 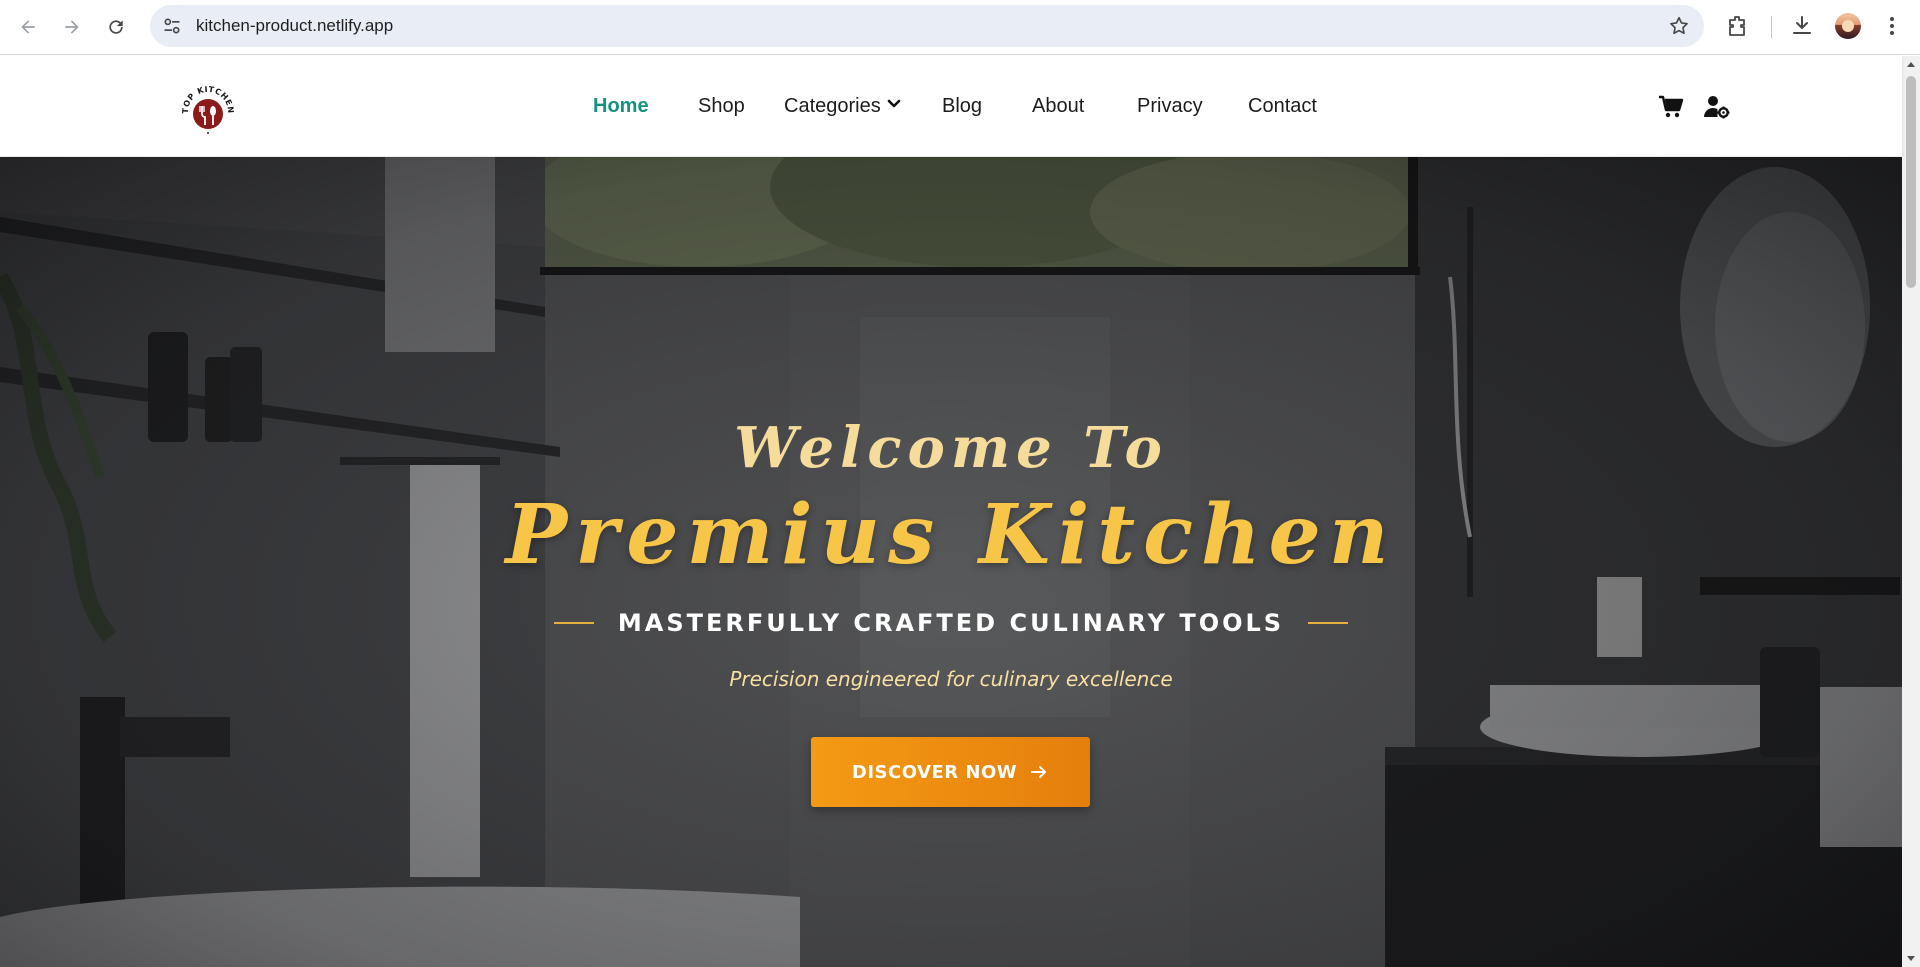 I want to click on site-settings-icon, so click(x=172, y=26).